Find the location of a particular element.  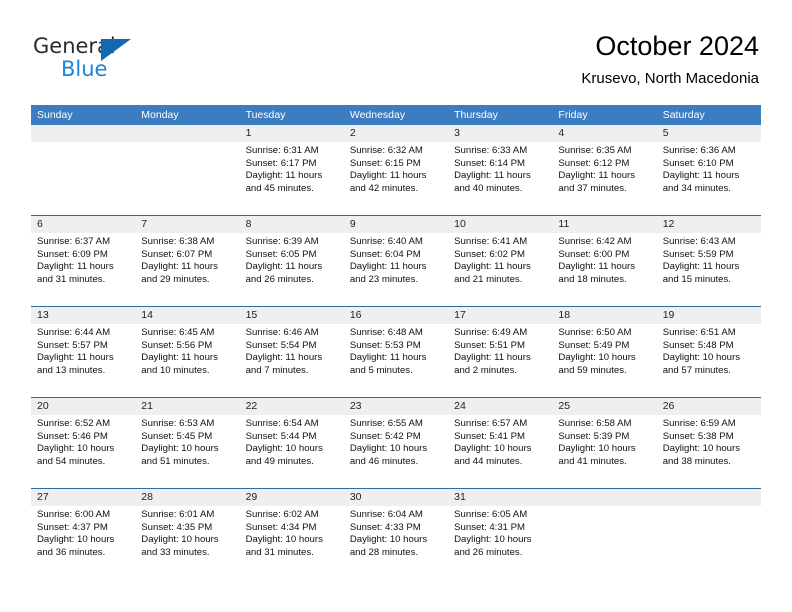

day-number: 18 is located at coordinates (604, 315).